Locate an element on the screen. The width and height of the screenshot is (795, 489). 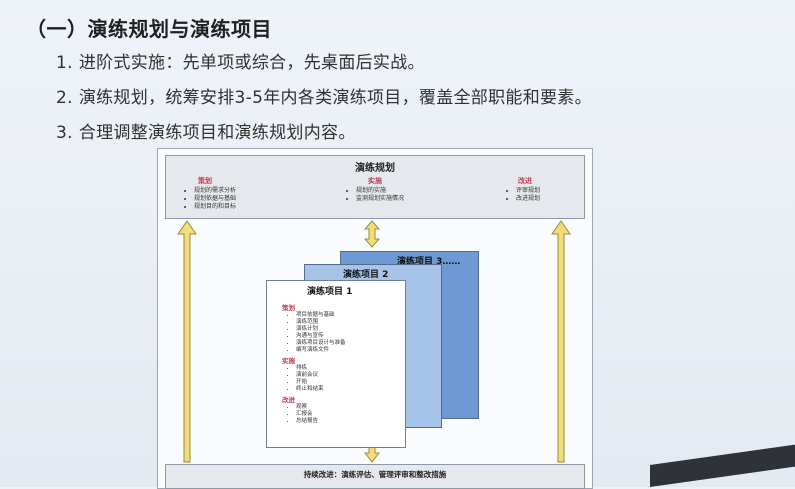
plan-column-improvement: 改进 评审规划 改进规划 is located at coordinates (523, 189).